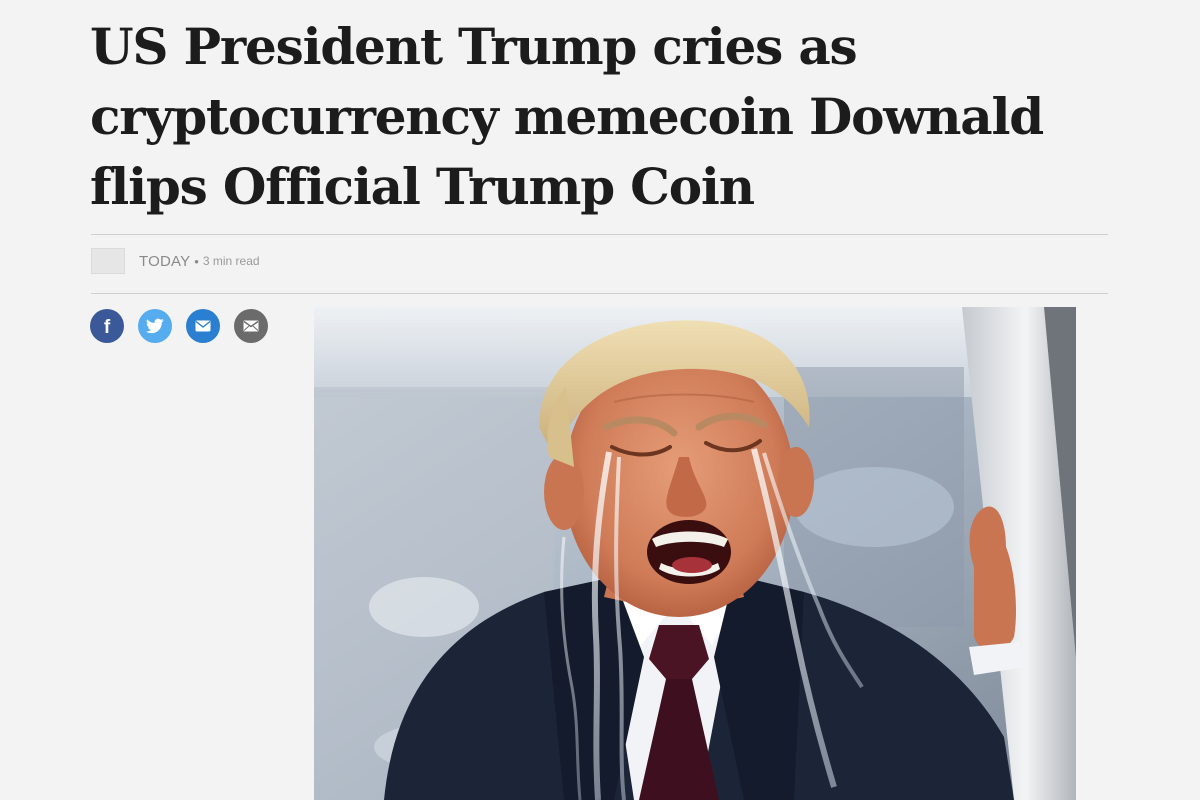 The width and height of the screenshot is (1200, 800). I want to click on share-facebook-button: f, so click(107, 326).